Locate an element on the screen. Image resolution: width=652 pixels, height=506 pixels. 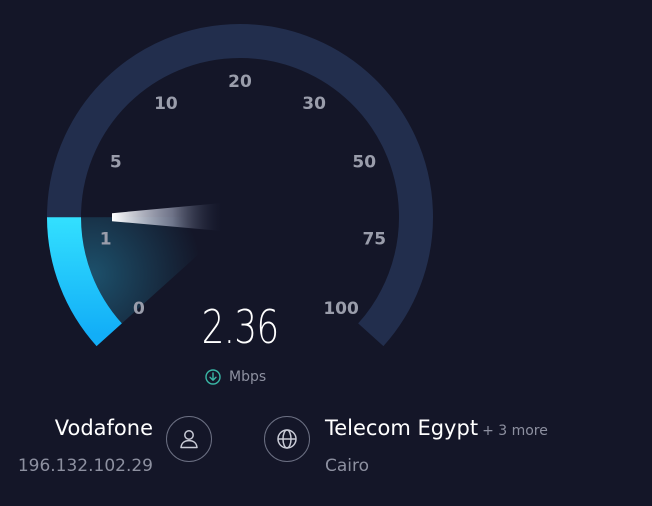
isp-user-button is located at coordinates (189, 439).